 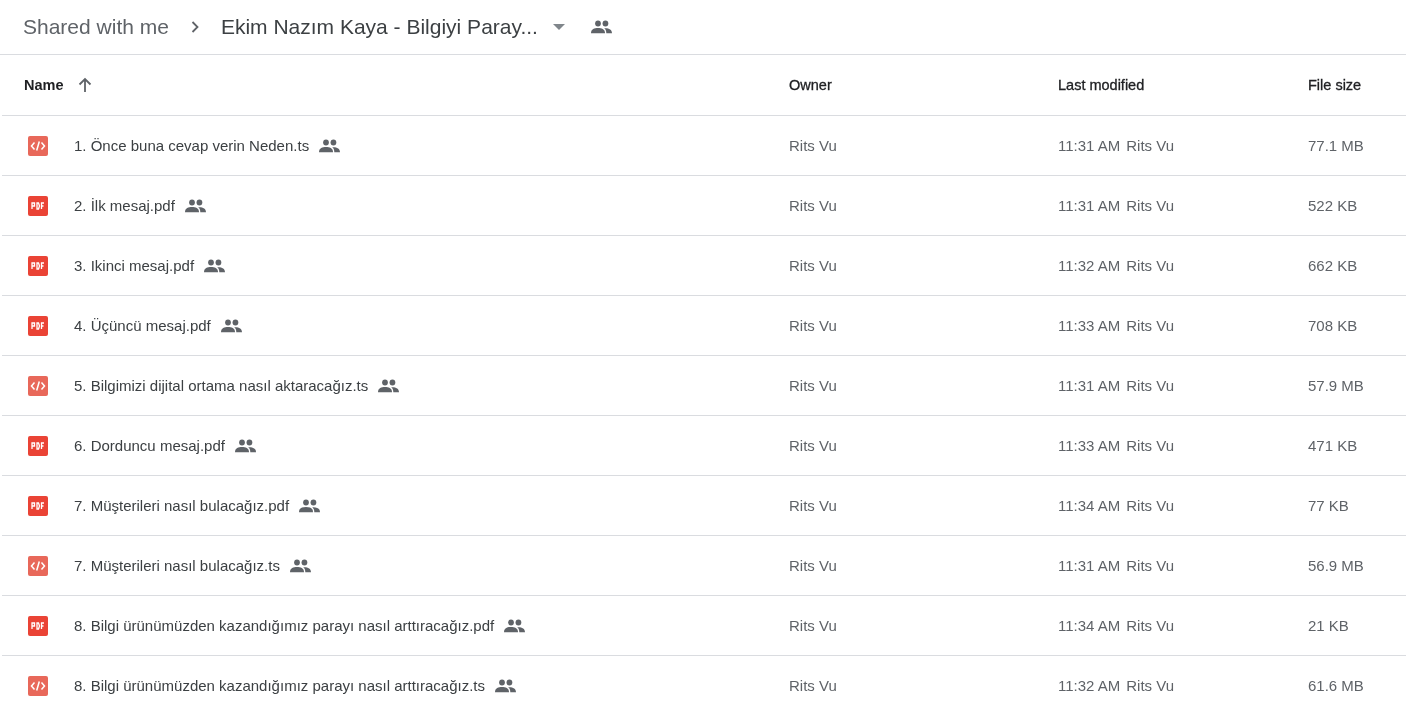 What do you see at coordinates (1333, 445) in the screenshot?
I see `file-size: 471 KB` at bounding box center [1333, 445].